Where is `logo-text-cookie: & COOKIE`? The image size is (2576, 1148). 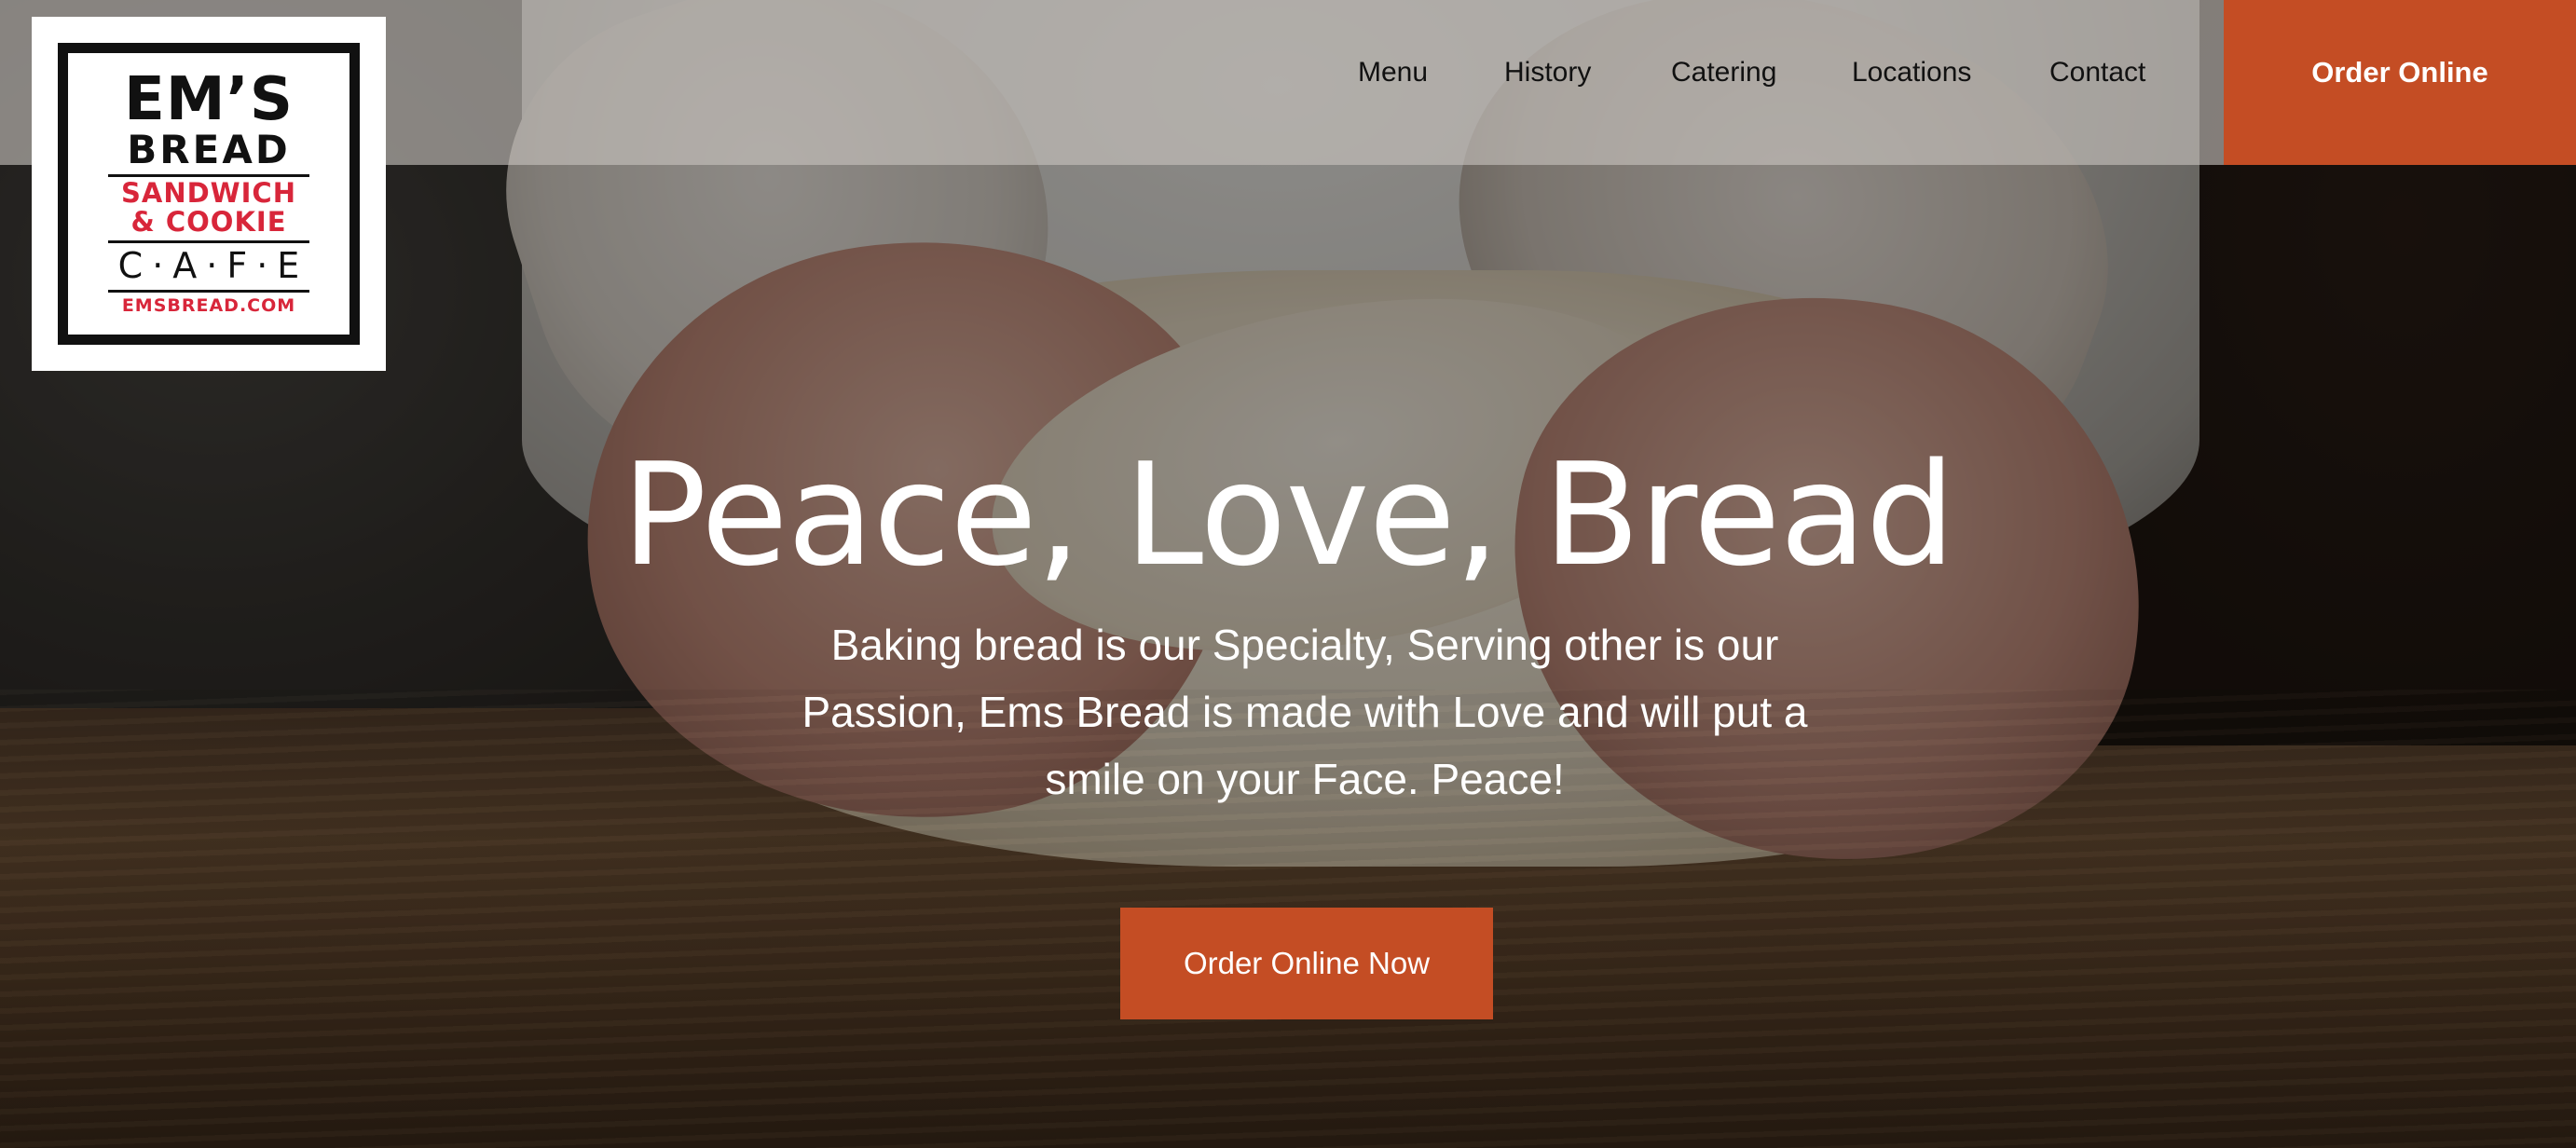
logo-text-cookie: & COOKIE is located at coordinates (208, 222).